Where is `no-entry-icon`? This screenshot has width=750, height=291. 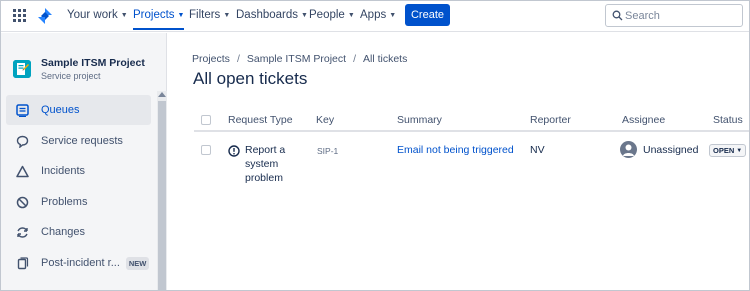
no-entry-icon is located at coordinates (22, 202).